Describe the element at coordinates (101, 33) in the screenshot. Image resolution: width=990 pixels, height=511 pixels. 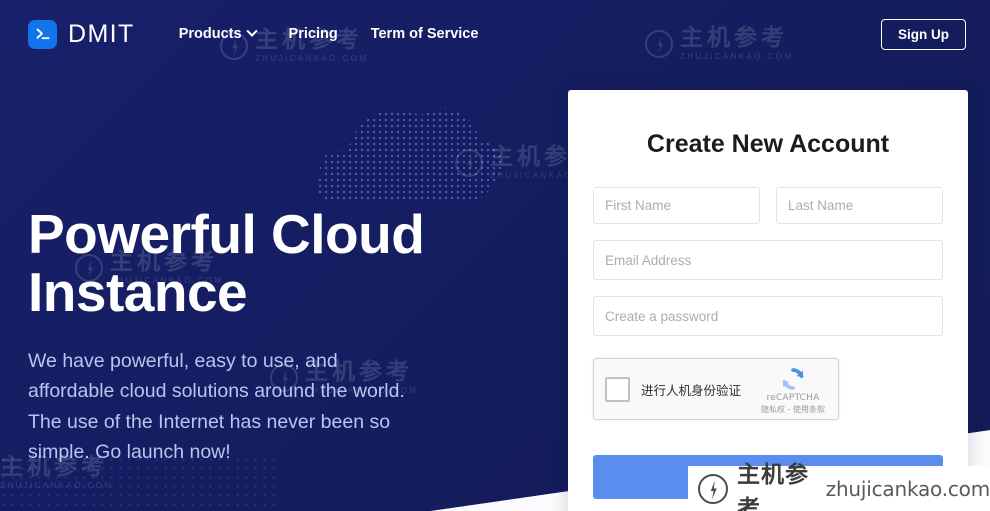
I see `brand-name: DMIT` at that location.